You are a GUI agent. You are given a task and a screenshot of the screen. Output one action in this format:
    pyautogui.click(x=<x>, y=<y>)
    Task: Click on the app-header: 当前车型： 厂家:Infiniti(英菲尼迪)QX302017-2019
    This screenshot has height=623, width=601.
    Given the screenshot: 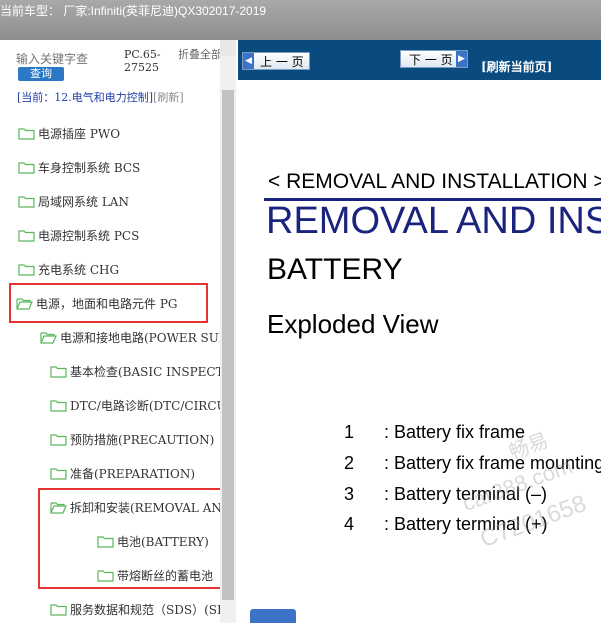 What is the action you would take?
    pyautogui.click(x=300, y=20)
    